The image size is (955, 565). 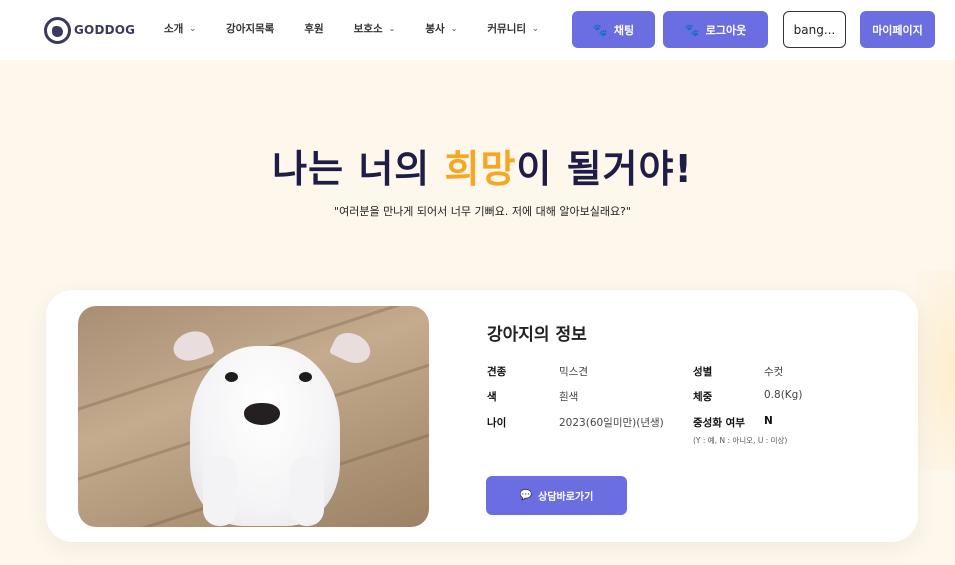 What do you see at coordinates (740, 440) in the screenshot?
I see `neutered-note: (Y : 예, N : 아니오, U : 미상)` at bounding box center [740, 440].